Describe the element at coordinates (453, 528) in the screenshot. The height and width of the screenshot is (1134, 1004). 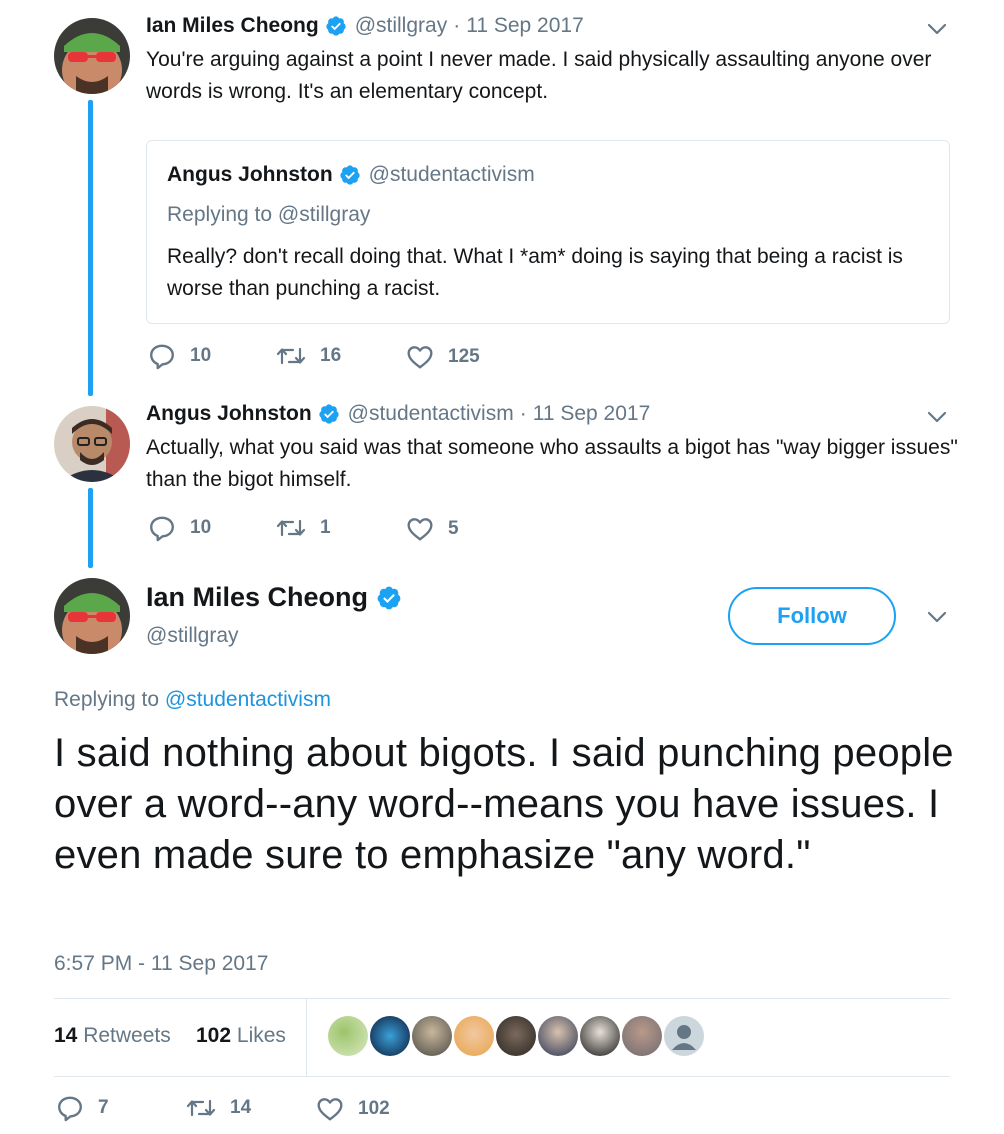
I see `like-count: 5` at that location.